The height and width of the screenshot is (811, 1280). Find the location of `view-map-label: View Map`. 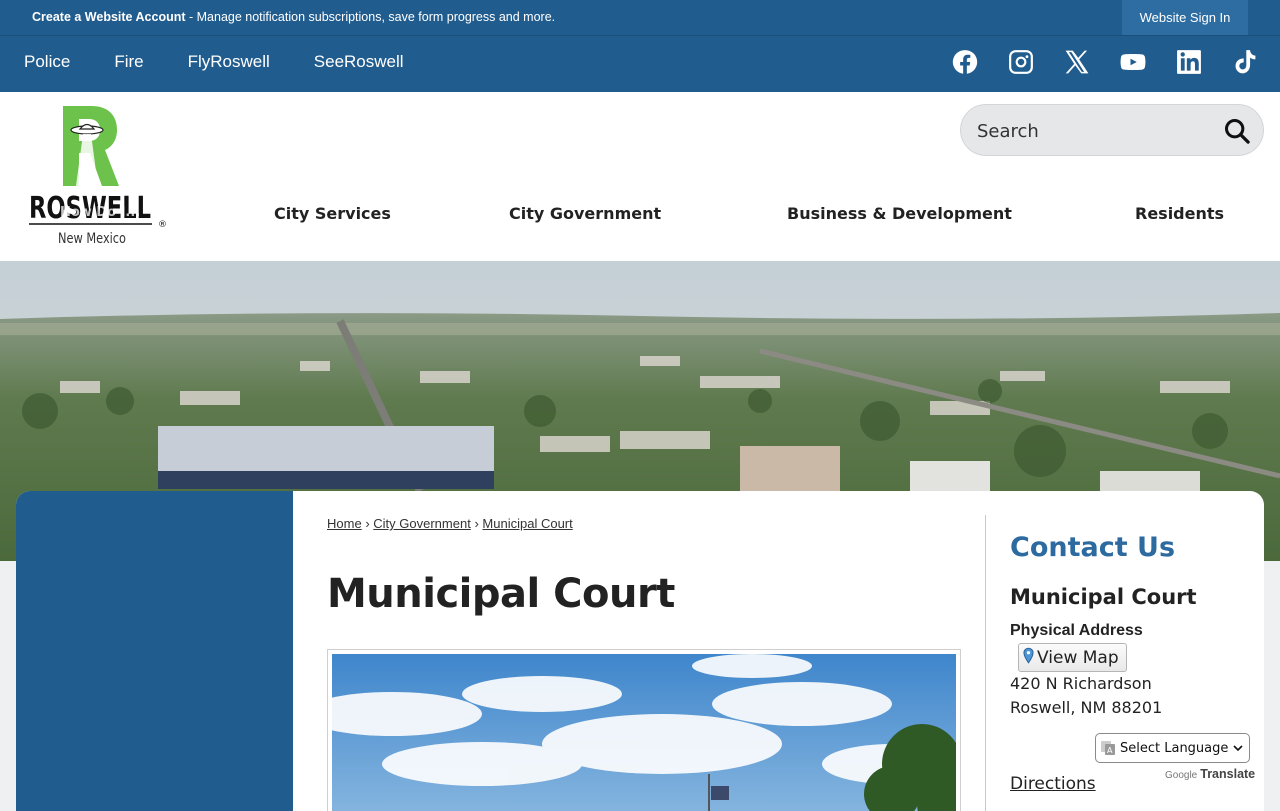

view-map-label: View Map is located at coordinates (1078, 657).